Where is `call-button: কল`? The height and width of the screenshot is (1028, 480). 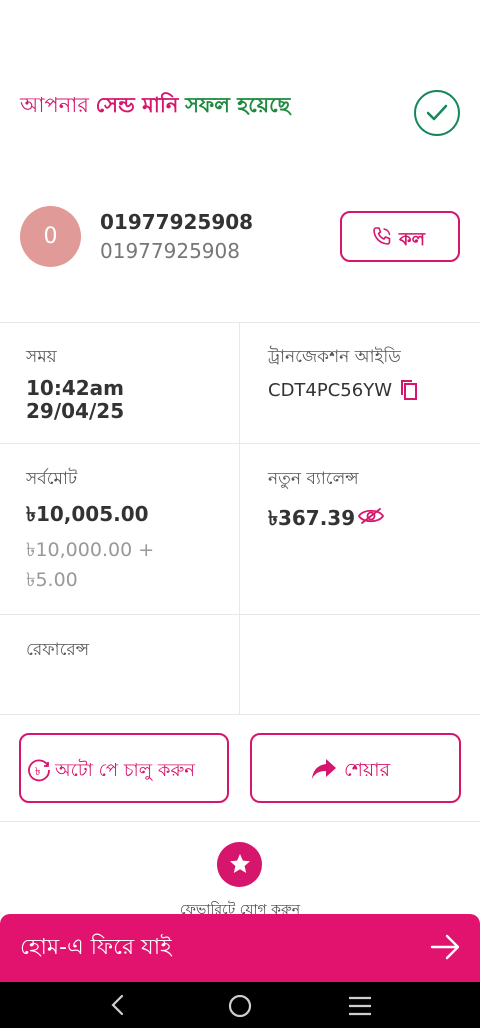 call-button: কল is located at coordinates (400, 236).